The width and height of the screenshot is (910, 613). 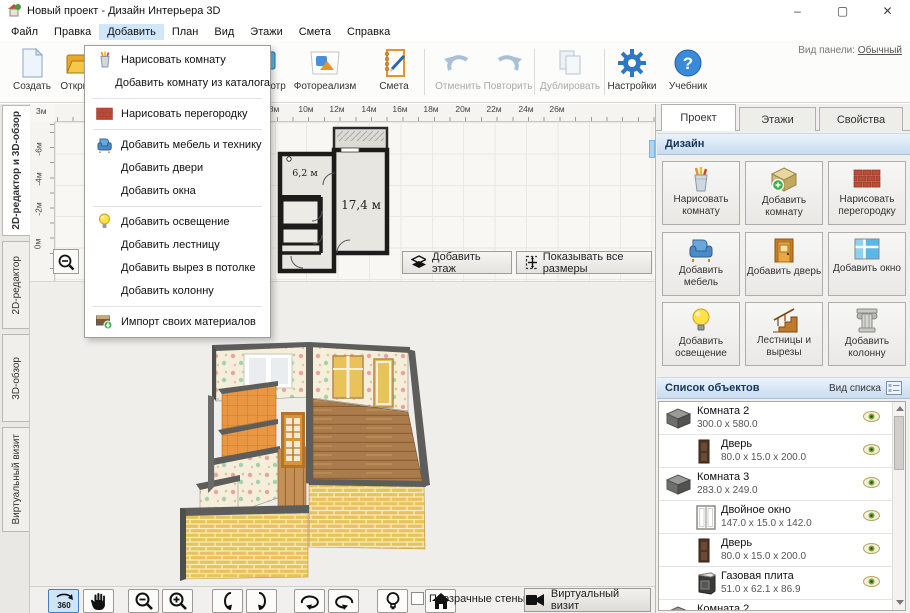 I want to click on menu-item-add-windows: Добавить окна, so click(x=177, y=190).